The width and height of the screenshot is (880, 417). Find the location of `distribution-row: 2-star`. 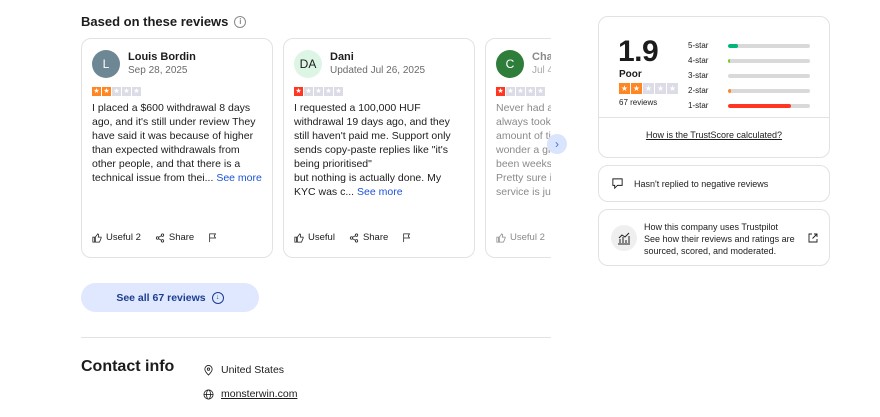

distribution-row: 2-star is located at coordinates (750, 90).